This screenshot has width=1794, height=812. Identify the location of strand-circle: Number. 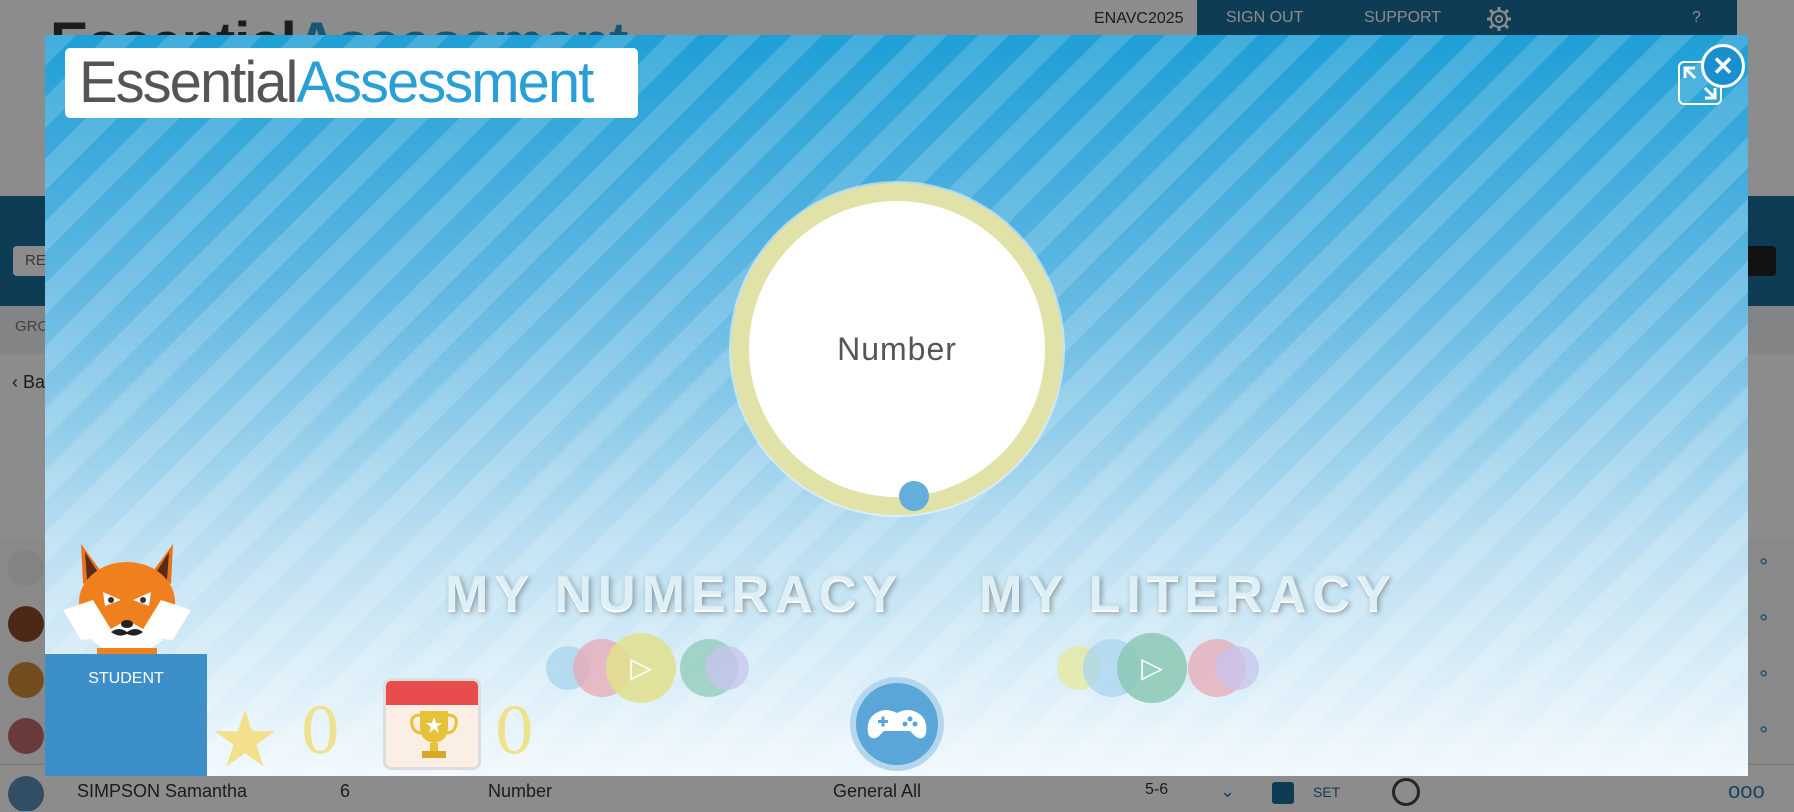
(897, 356).